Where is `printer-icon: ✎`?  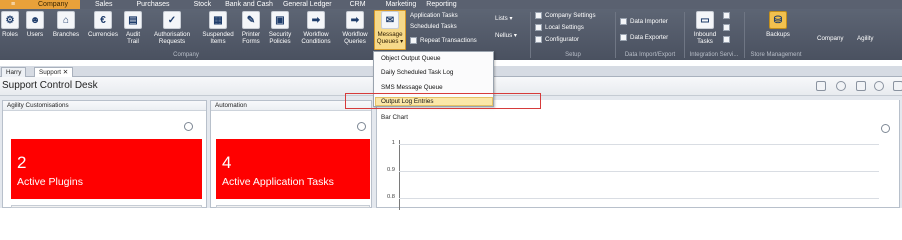
printer-icon: ✎ is located at coordinates (251, 20).